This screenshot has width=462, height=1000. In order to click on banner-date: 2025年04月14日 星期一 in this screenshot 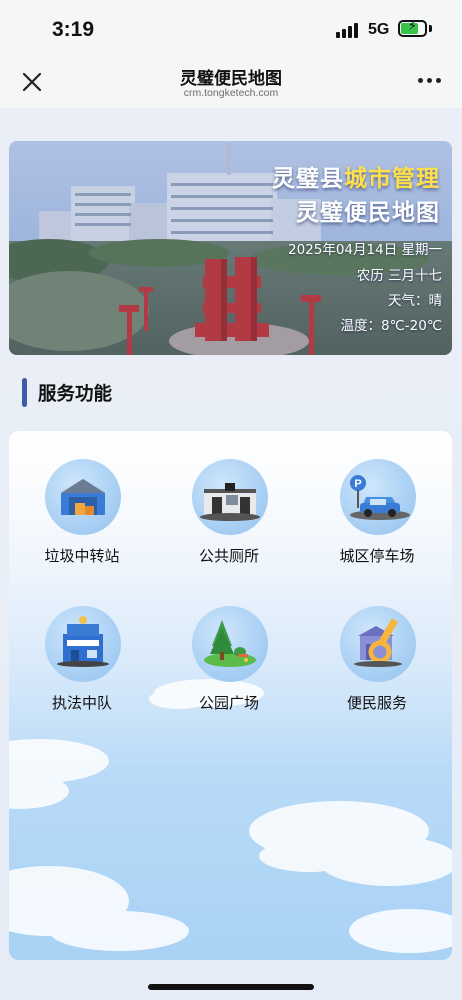, I will do `click(364, 250)`.